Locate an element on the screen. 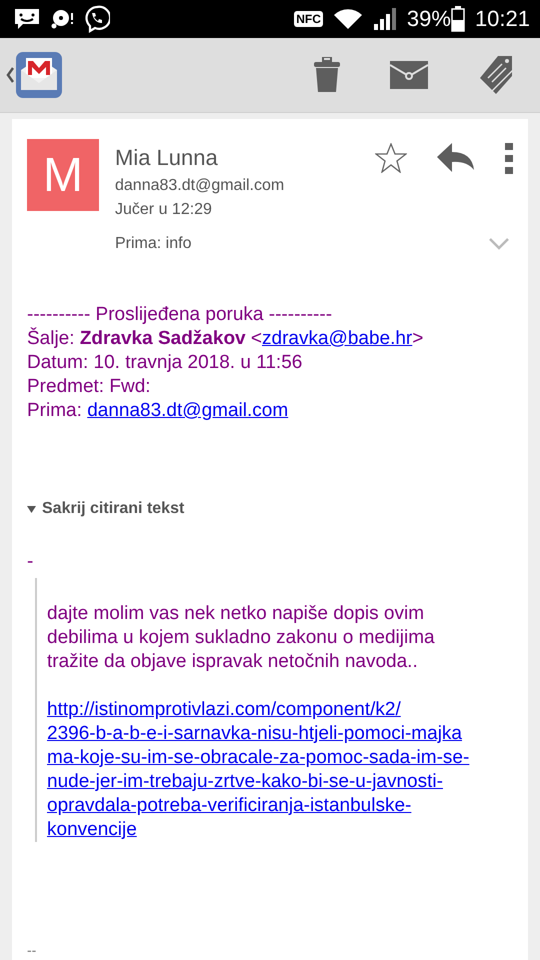  star-icon is located at coordinates (391, 158).